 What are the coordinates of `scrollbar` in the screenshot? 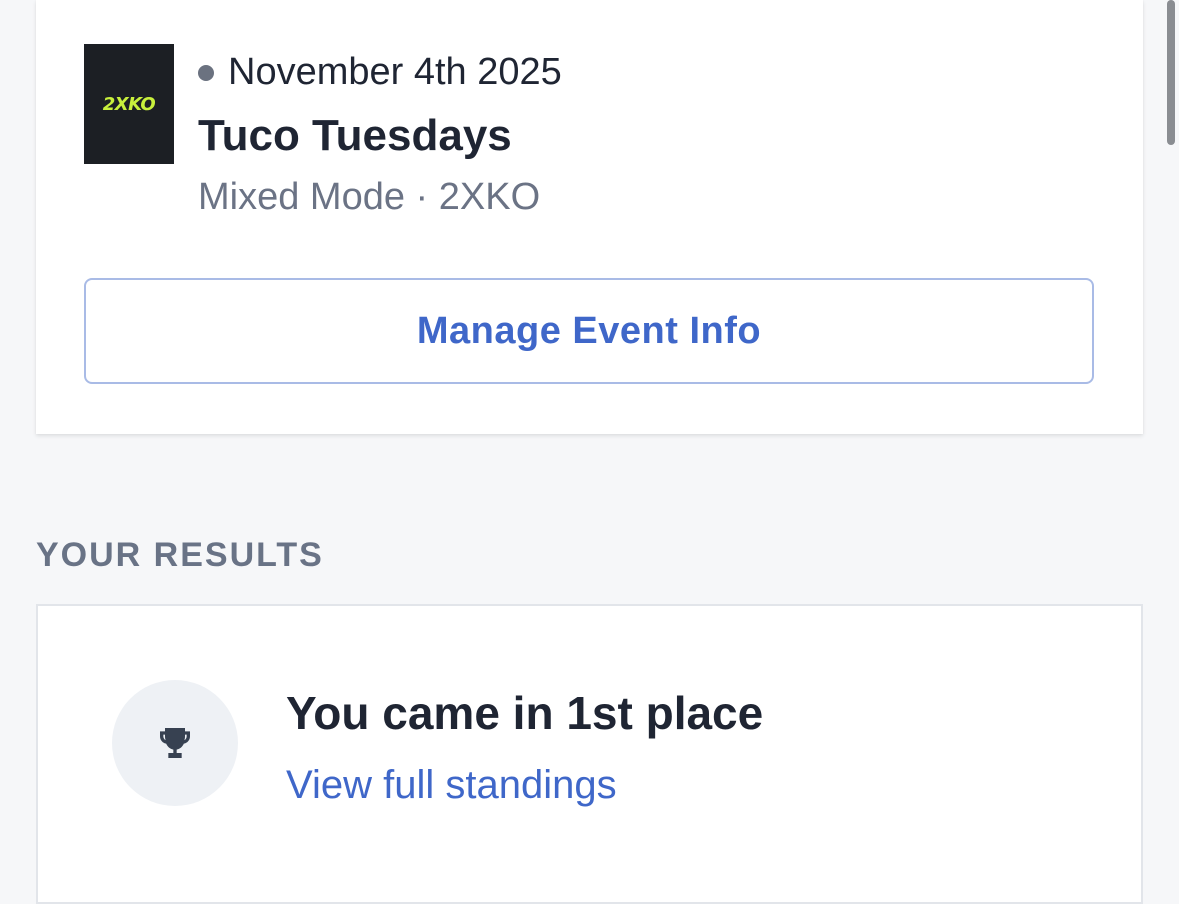 It's located at (1171, 72).